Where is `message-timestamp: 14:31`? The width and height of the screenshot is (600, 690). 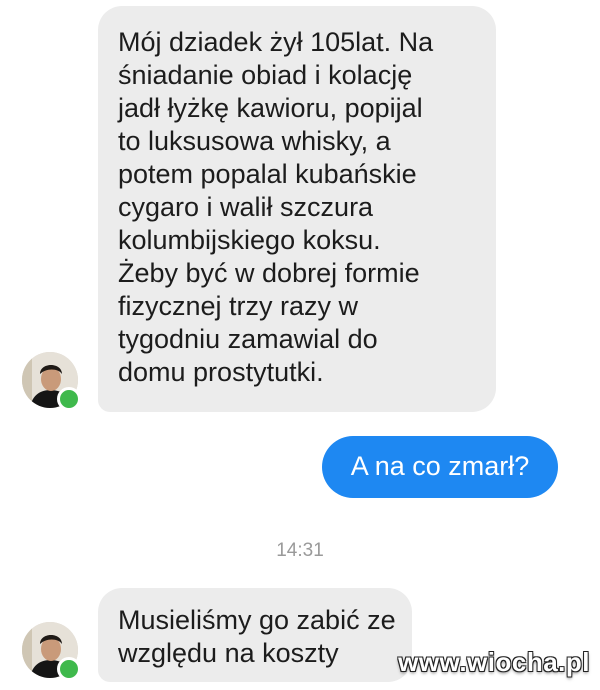 message-timestamp: 14:31 is located at coordinates (300, 550).